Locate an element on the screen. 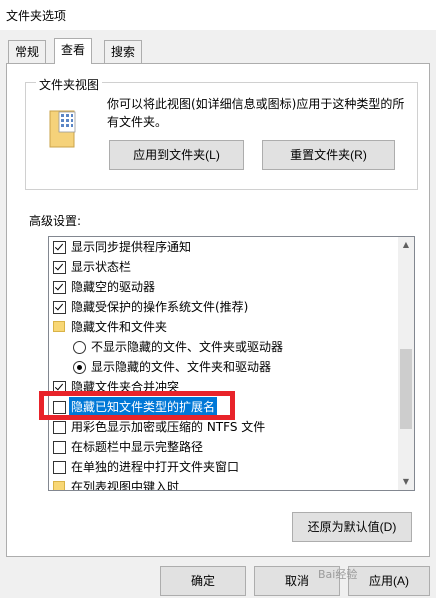  scrollbar-thumb is located at coordinates (406, 389).